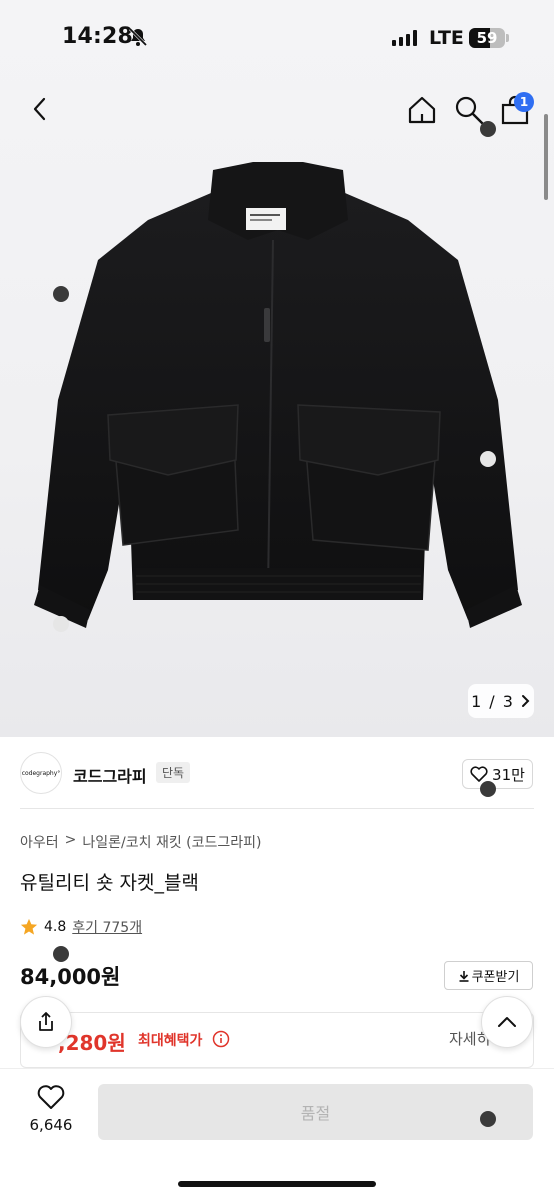 Image resolution: width=554 pixels, height=1200 pixels. I want to click on chevron-right-icon, so click(525, 701).